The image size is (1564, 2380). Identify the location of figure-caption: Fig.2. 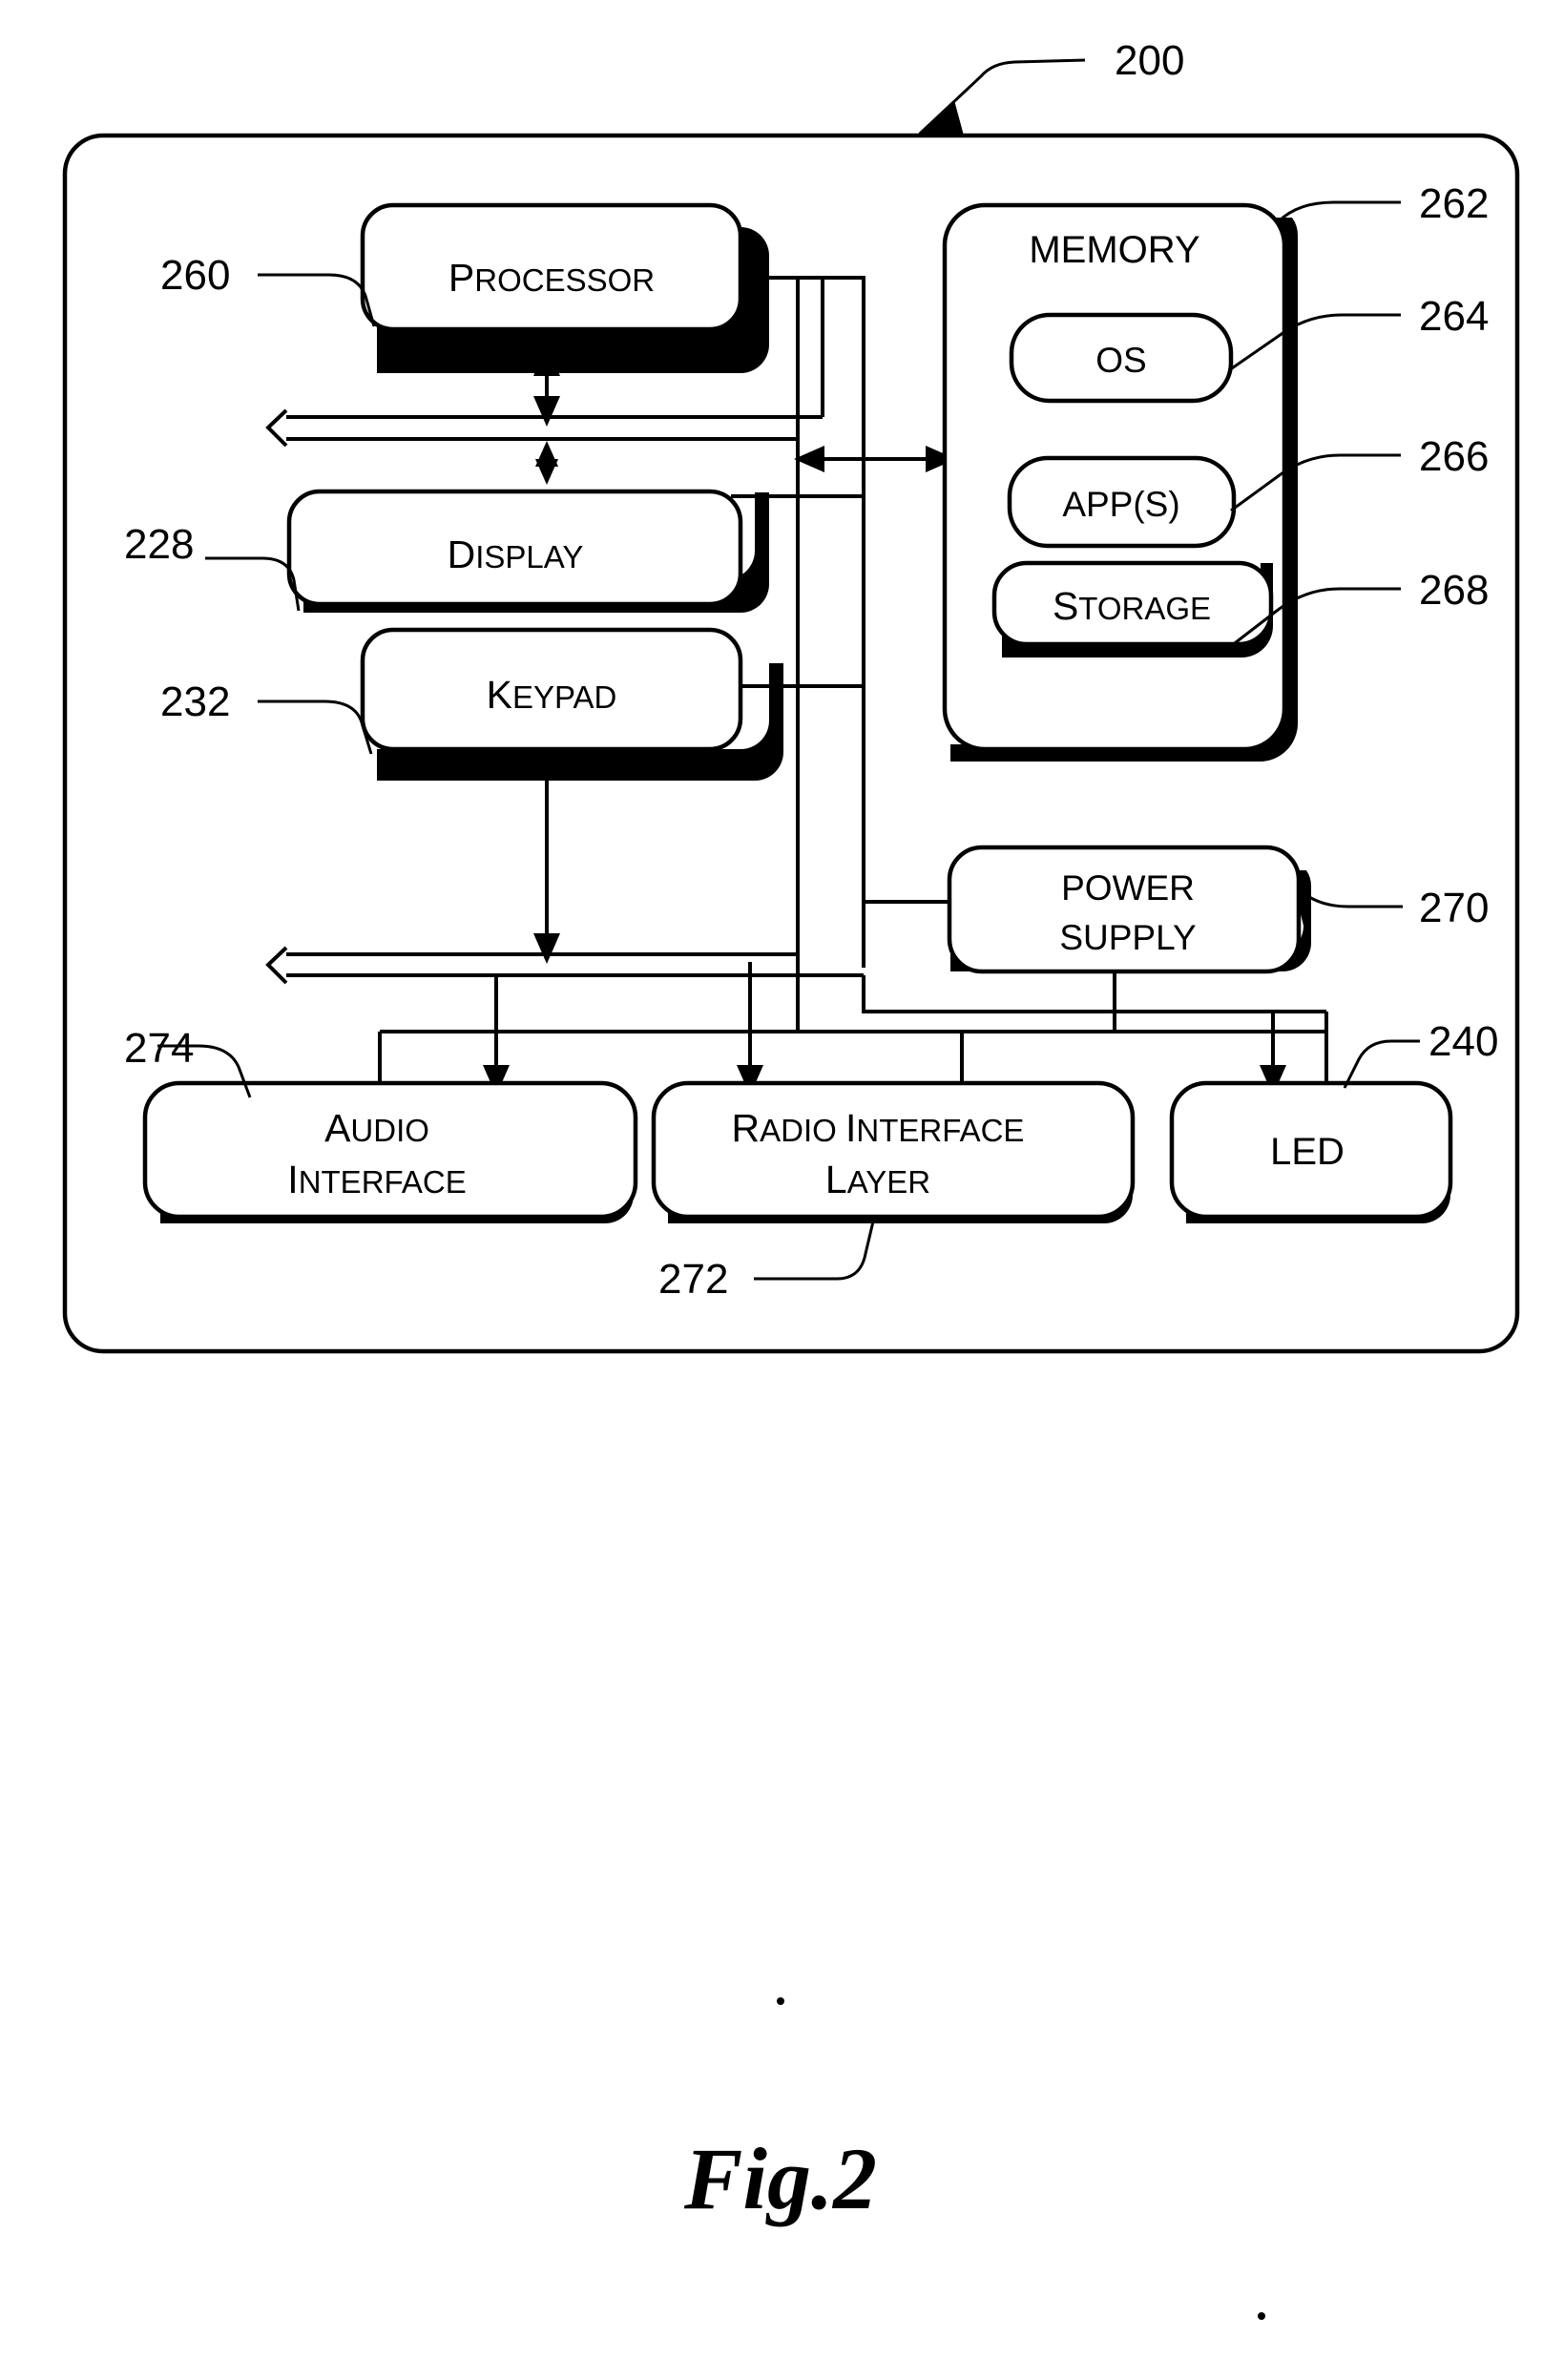
(780, 2178).